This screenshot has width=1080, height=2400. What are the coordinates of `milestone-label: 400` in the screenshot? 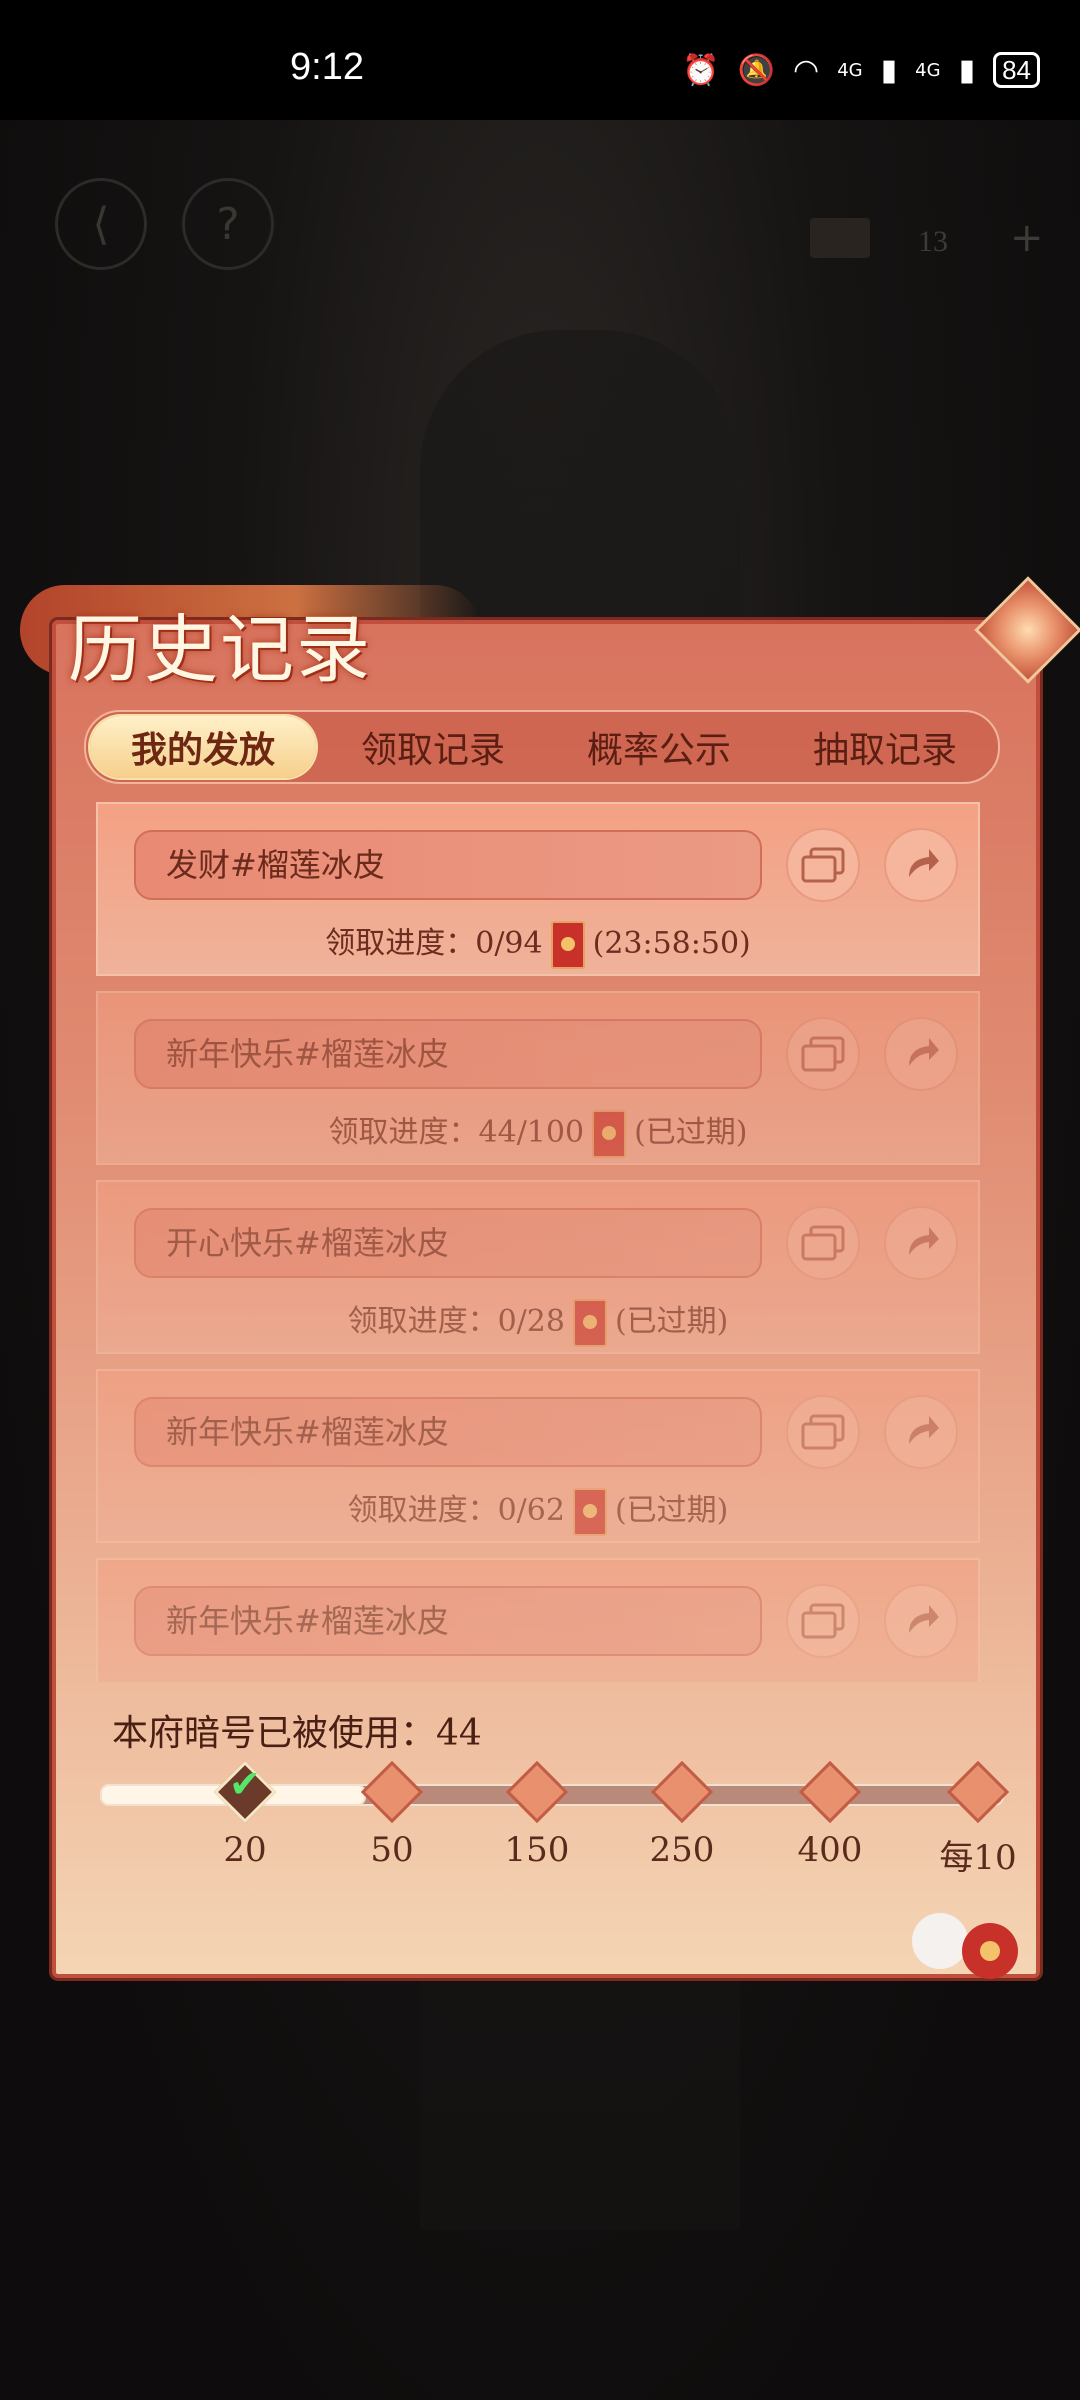 It's located at (830, 1850).